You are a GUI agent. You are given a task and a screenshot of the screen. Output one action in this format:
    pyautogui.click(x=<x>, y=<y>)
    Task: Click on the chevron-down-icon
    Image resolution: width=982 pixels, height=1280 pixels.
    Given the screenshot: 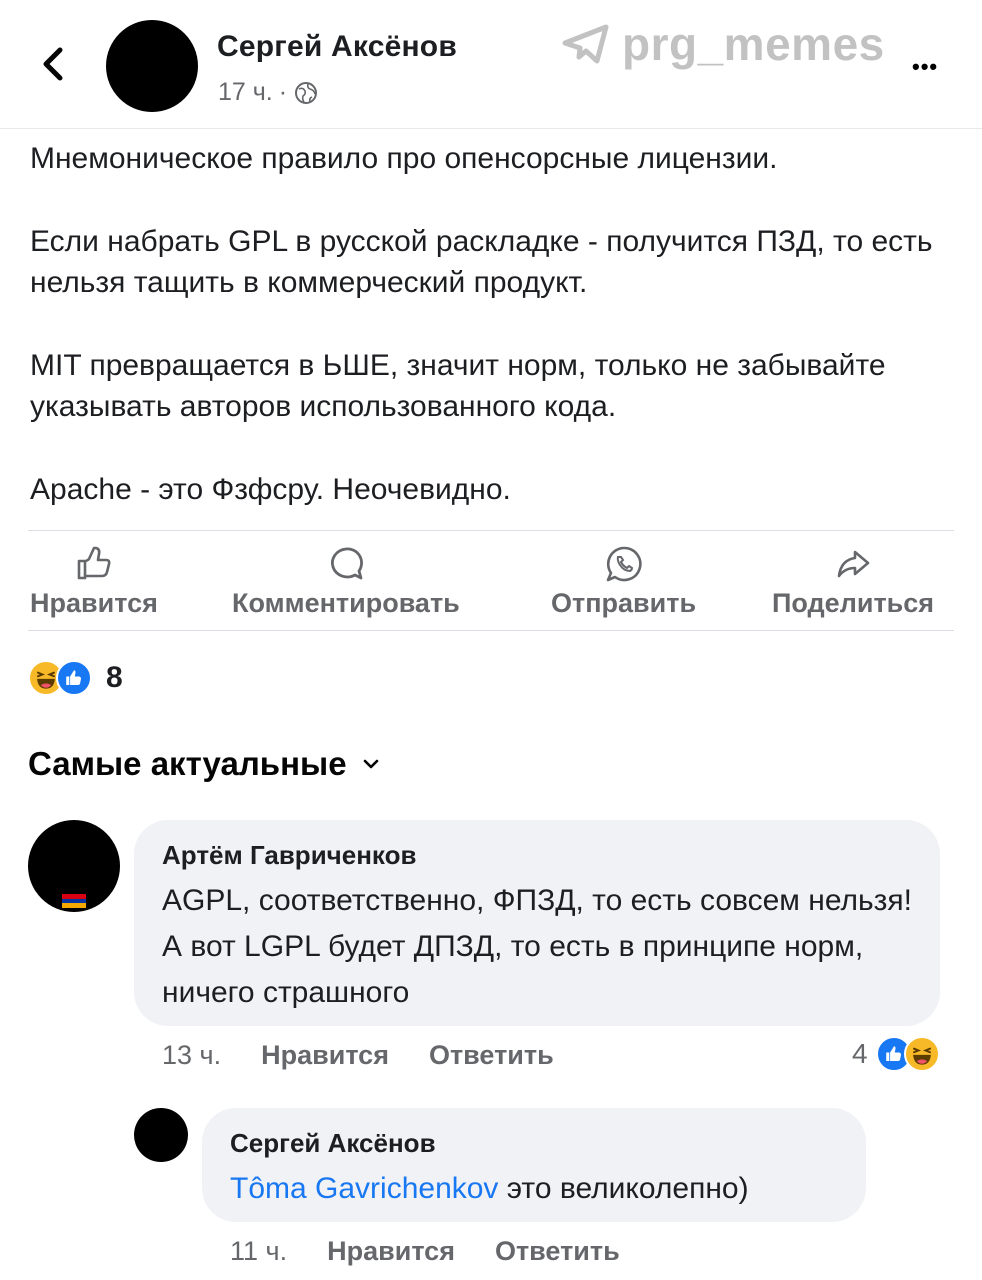 What is the action you would take?
    pyautogui.click(x=370, y=764)
    